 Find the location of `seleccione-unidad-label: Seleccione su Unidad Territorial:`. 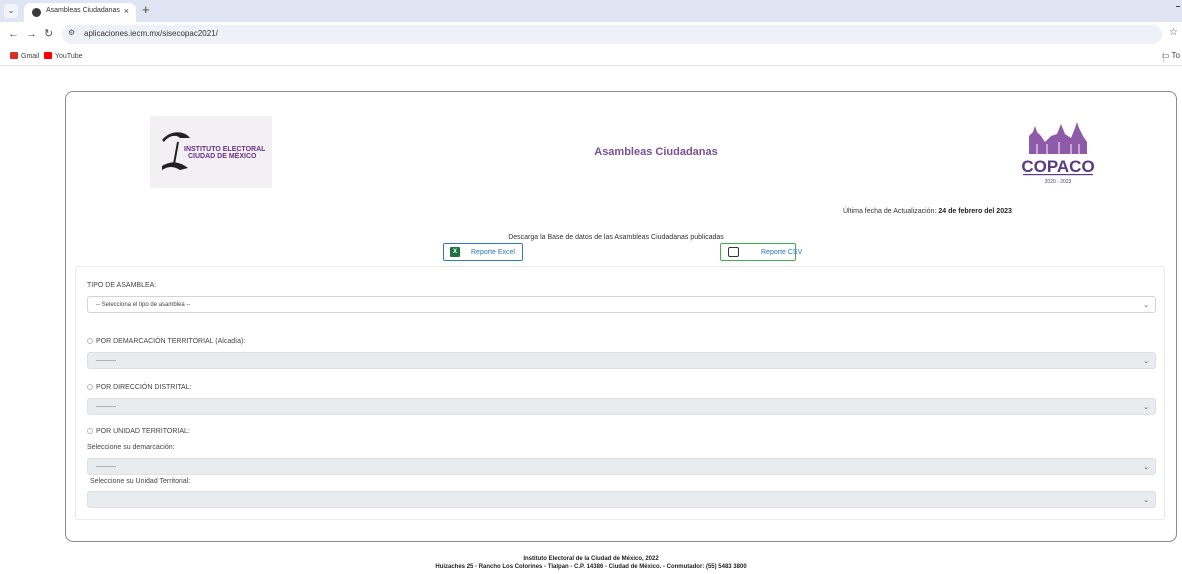

seleccione-unidad-label: Seleccione su Unidad Territorial: is located at coordinates (140, 481).